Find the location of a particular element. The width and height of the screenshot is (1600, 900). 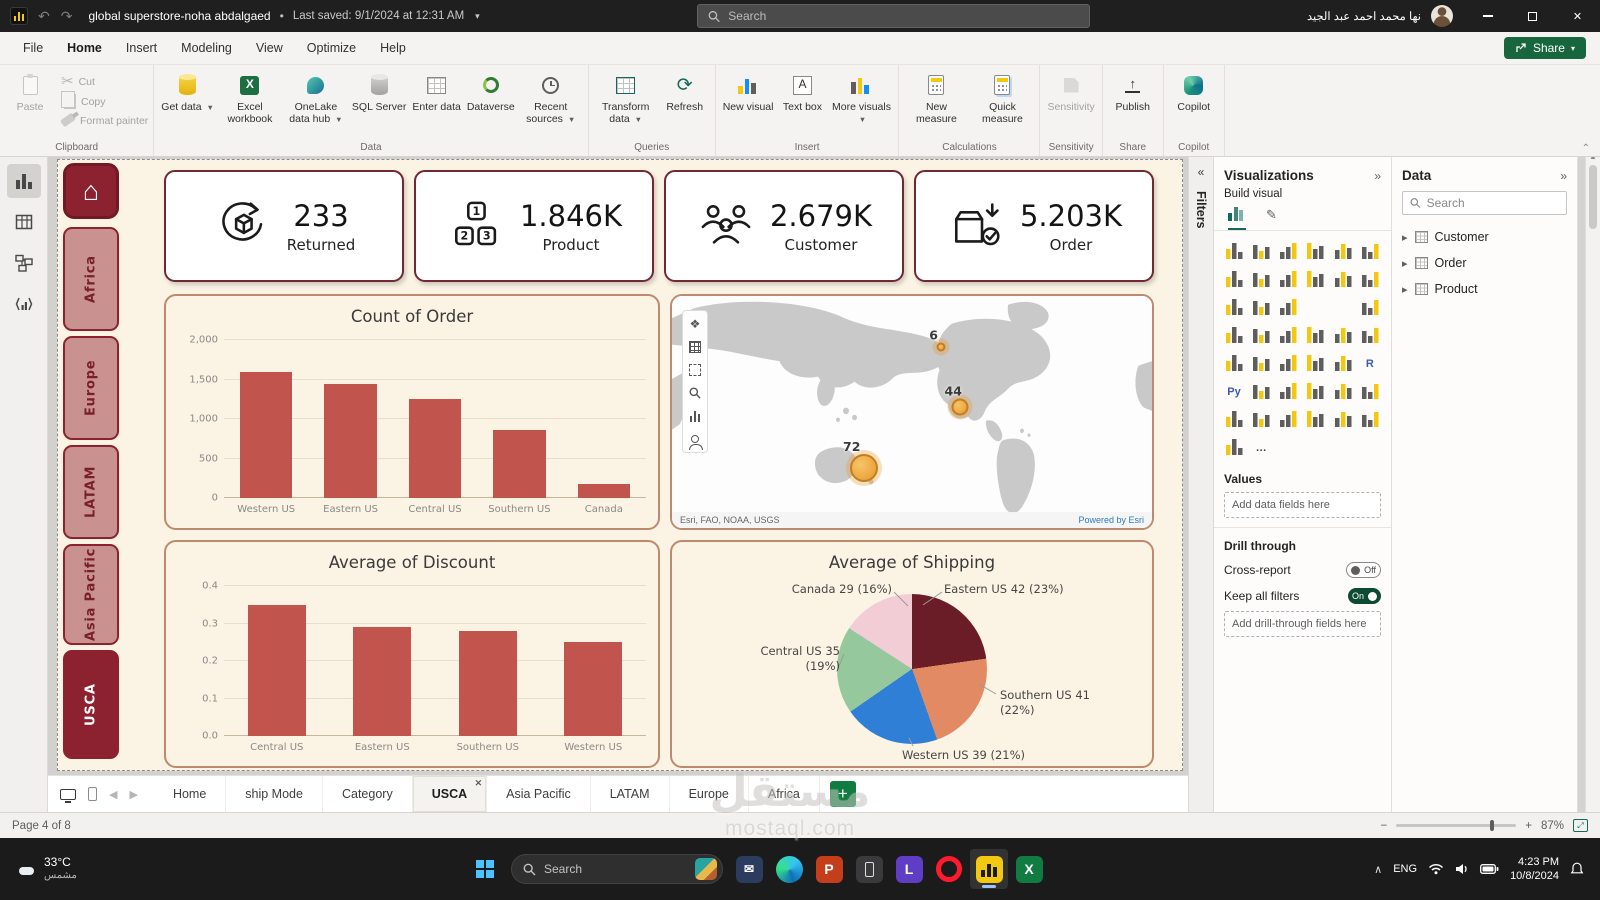

add-drill-through-well: Add drill-through fields here is located at coordinates (1302, 624).